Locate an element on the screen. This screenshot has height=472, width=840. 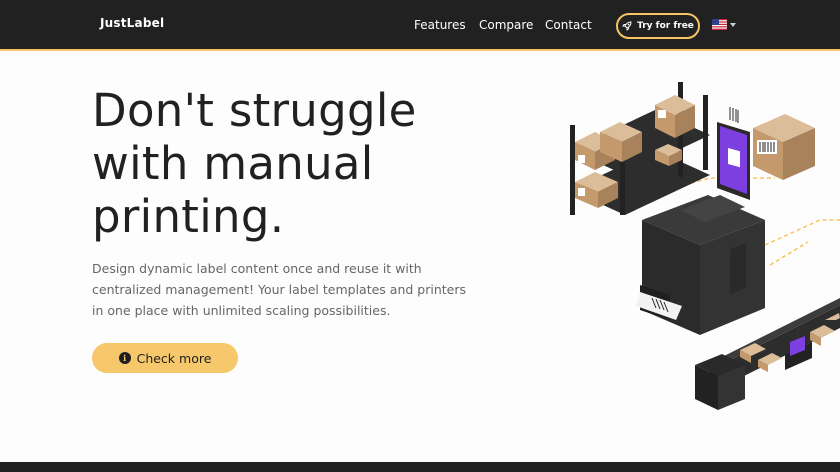
check-more-label: Check more is located at coordinates (174, 358).